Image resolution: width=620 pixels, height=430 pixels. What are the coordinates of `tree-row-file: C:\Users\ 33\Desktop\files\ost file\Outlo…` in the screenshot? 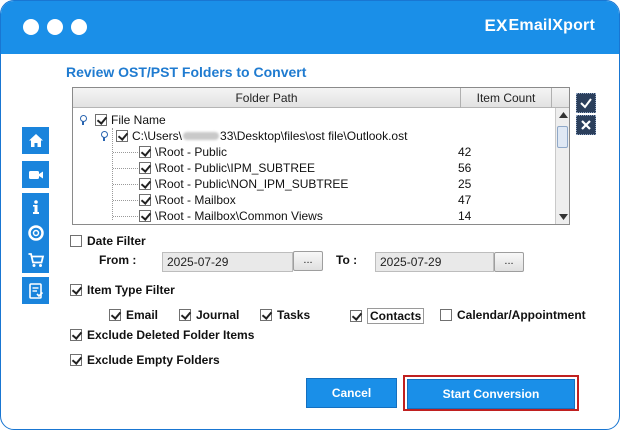 It's located at (253, 136).